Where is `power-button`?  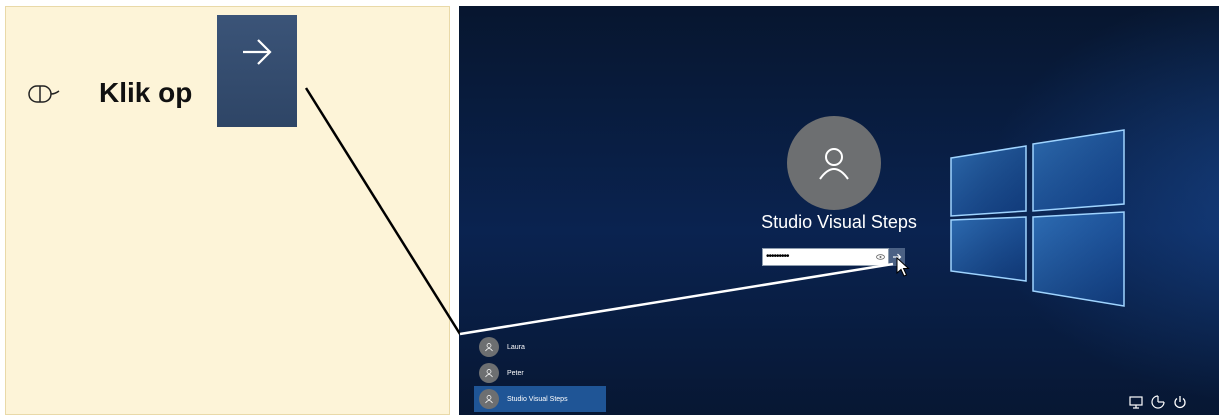
power-button is located at coordinates (1180, 402).